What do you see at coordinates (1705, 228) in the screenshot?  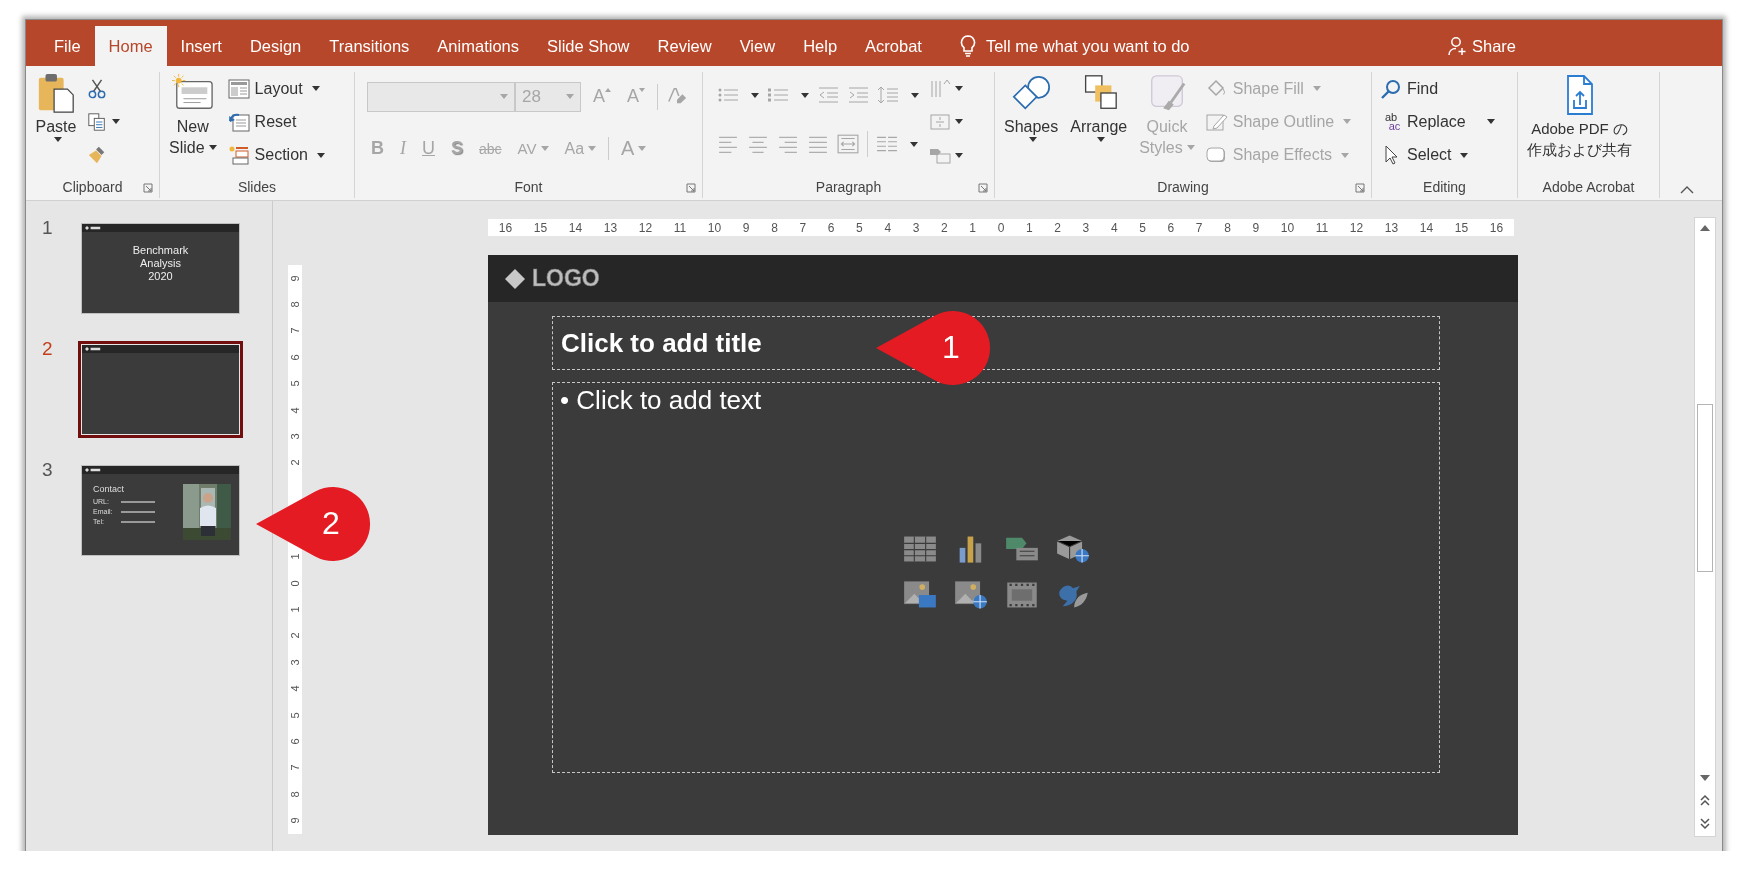 I see `scroll-up-icon` at bounding box center [1705, 228].